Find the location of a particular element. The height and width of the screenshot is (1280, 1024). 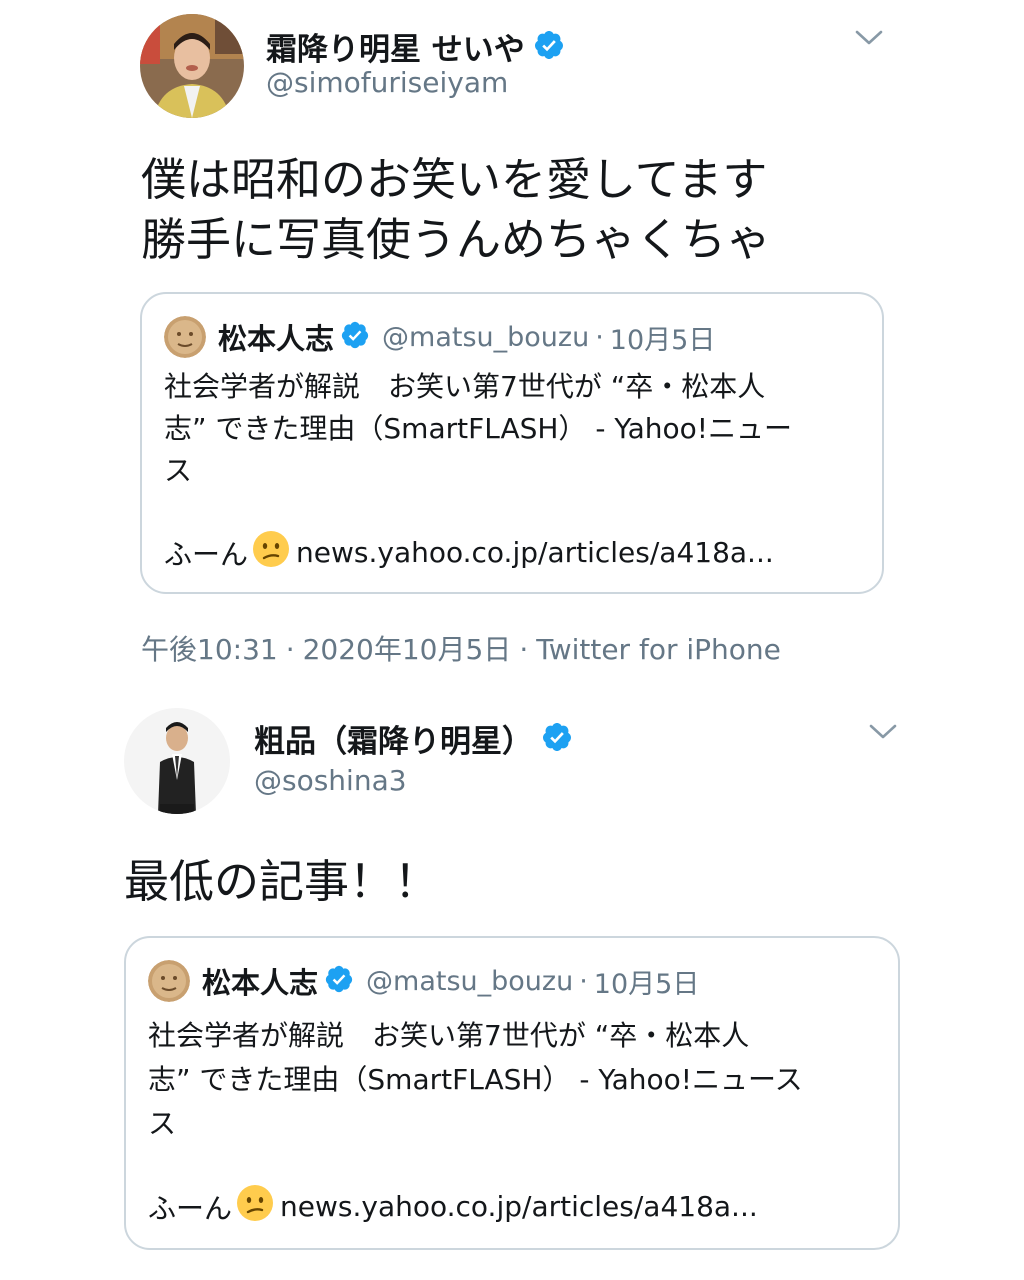

quoted-link-prefix: ふーん is located at coordinates (190, 1208).